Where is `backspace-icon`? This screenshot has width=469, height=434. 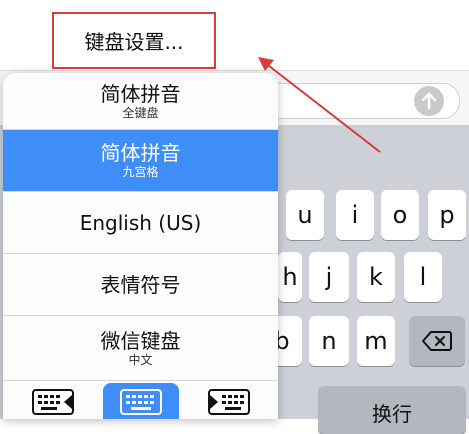
backspace-icon is located at coordinates (437, 341).